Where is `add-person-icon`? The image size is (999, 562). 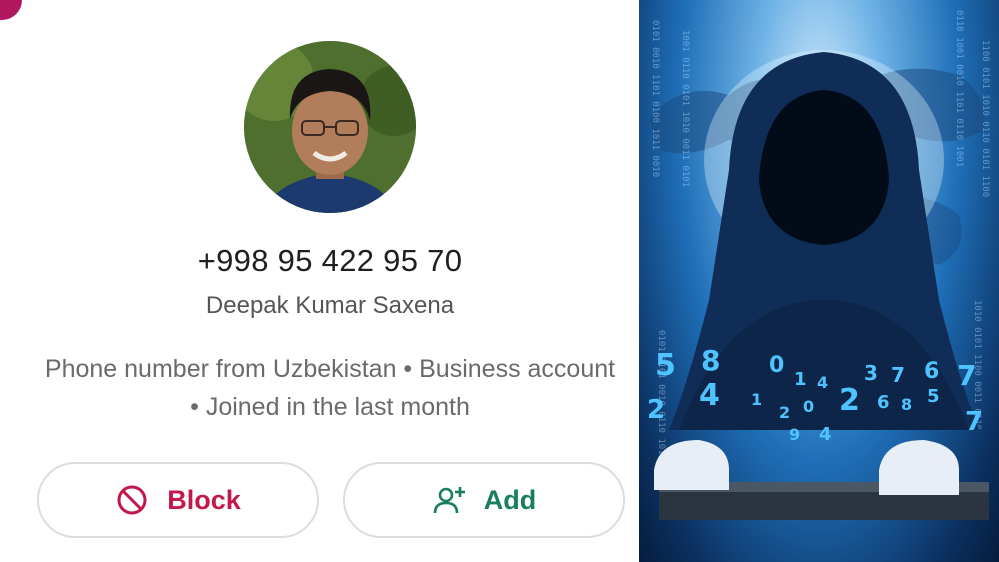
add-person-icon is located at coordinates (449, 500).